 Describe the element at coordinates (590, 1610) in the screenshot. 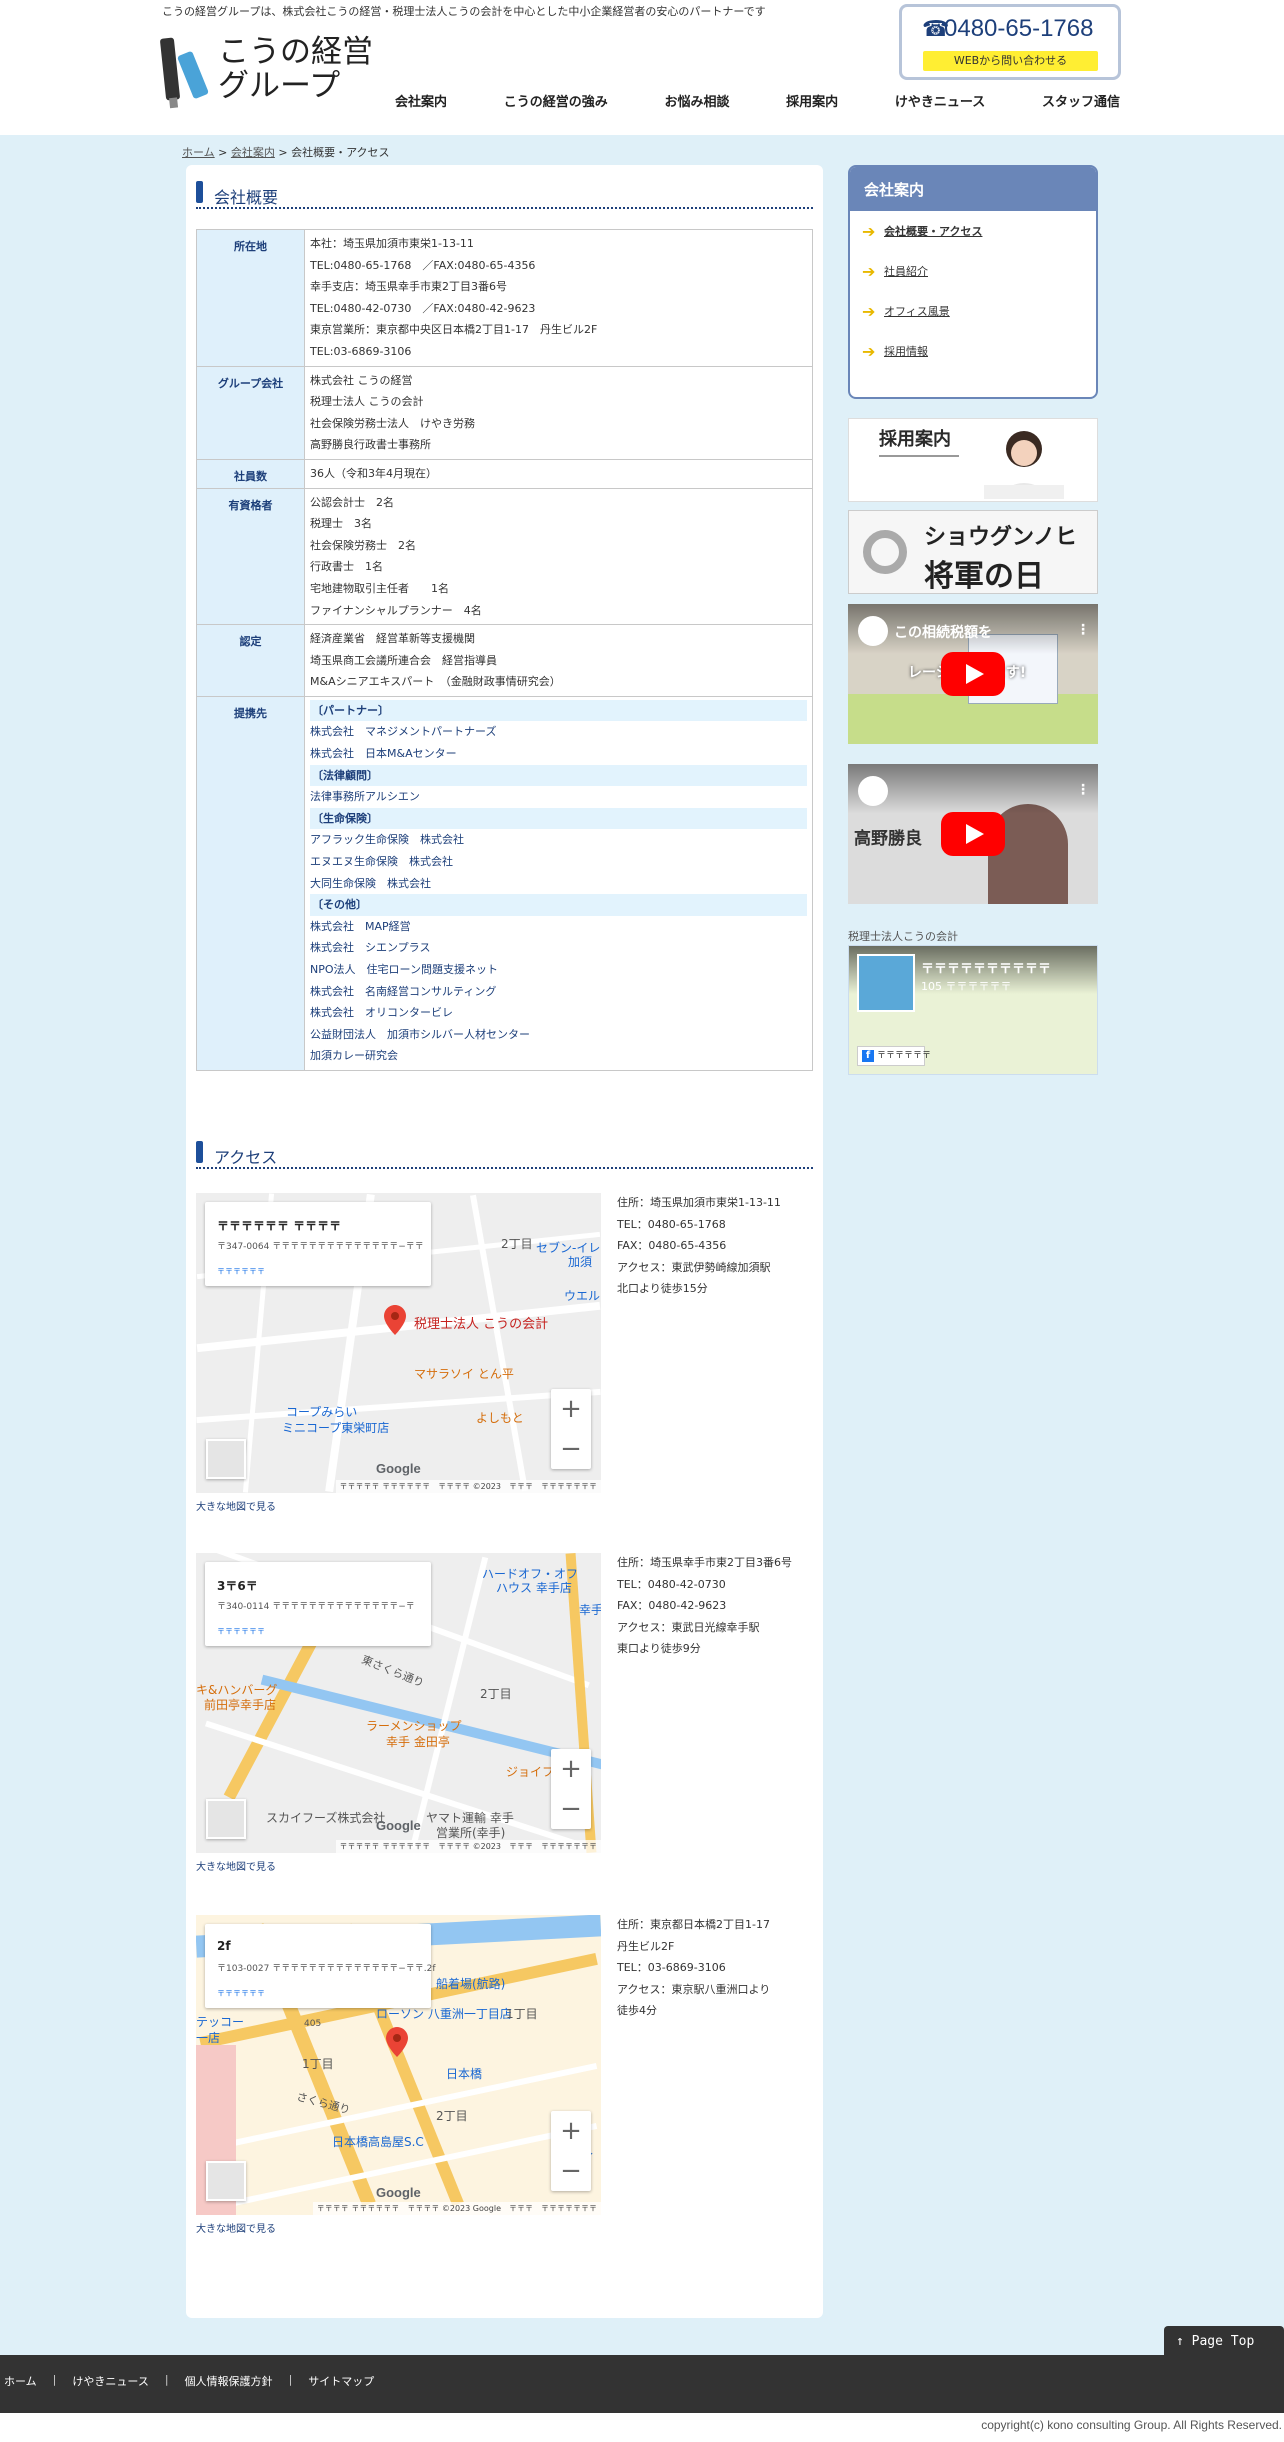

I see `poi-label: 幸手` at that location.